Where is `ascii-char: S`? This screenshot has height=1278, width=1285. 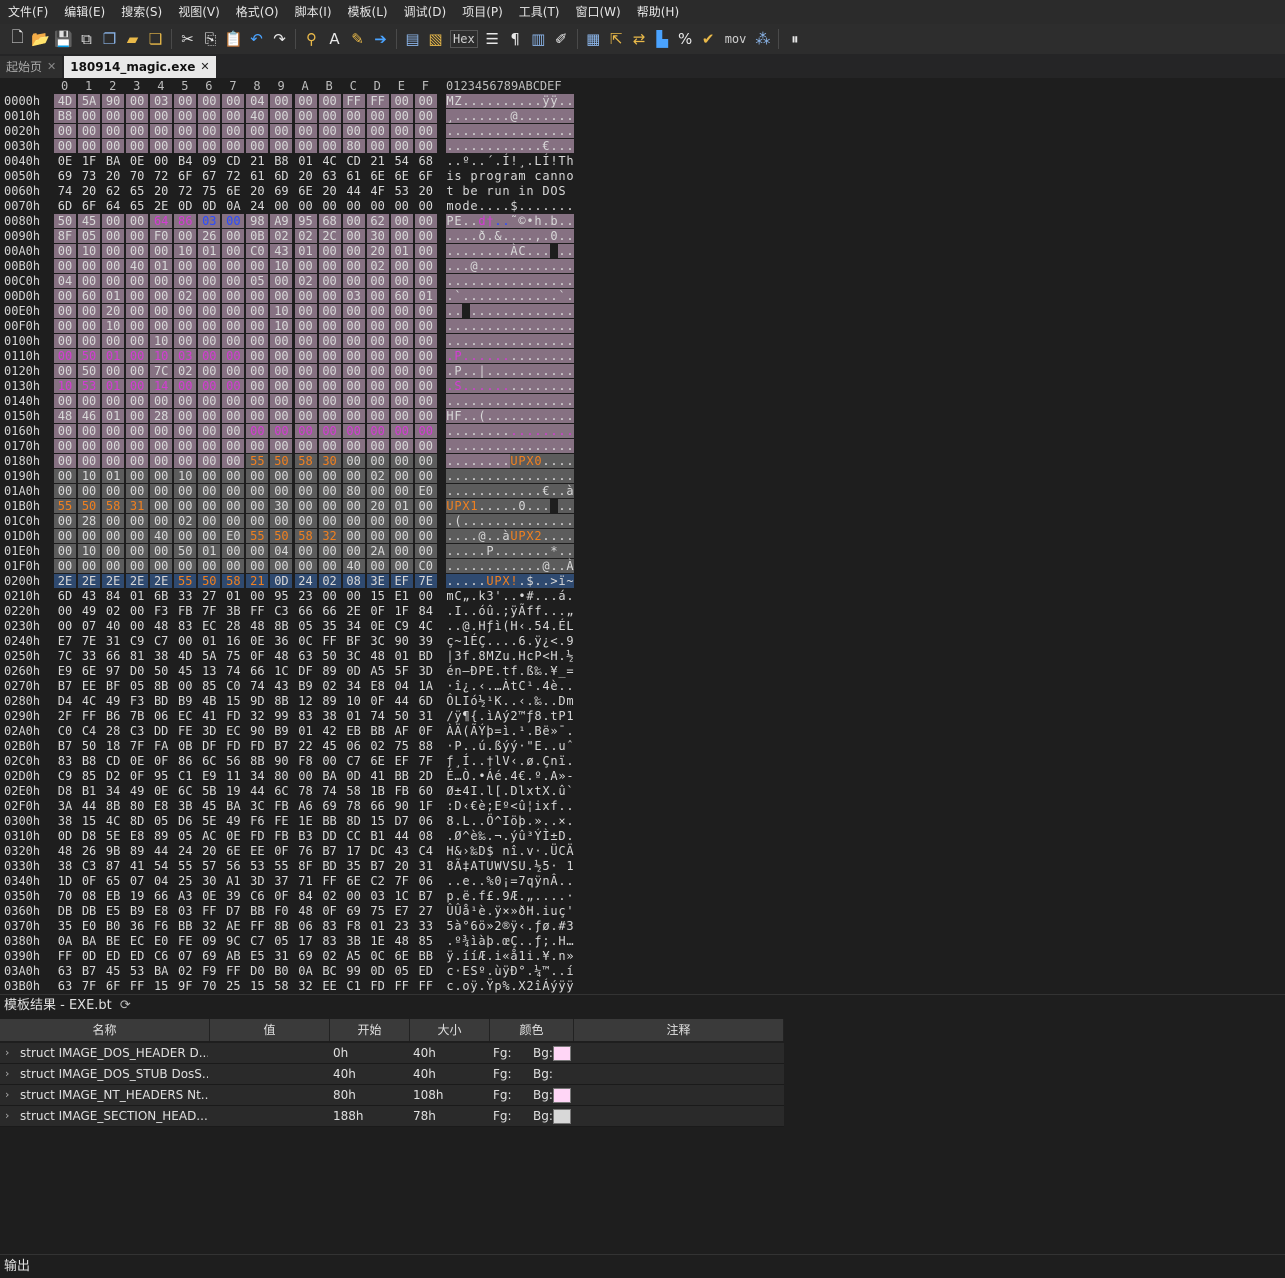
ascii-char: S is located at coordinates (514, 866).